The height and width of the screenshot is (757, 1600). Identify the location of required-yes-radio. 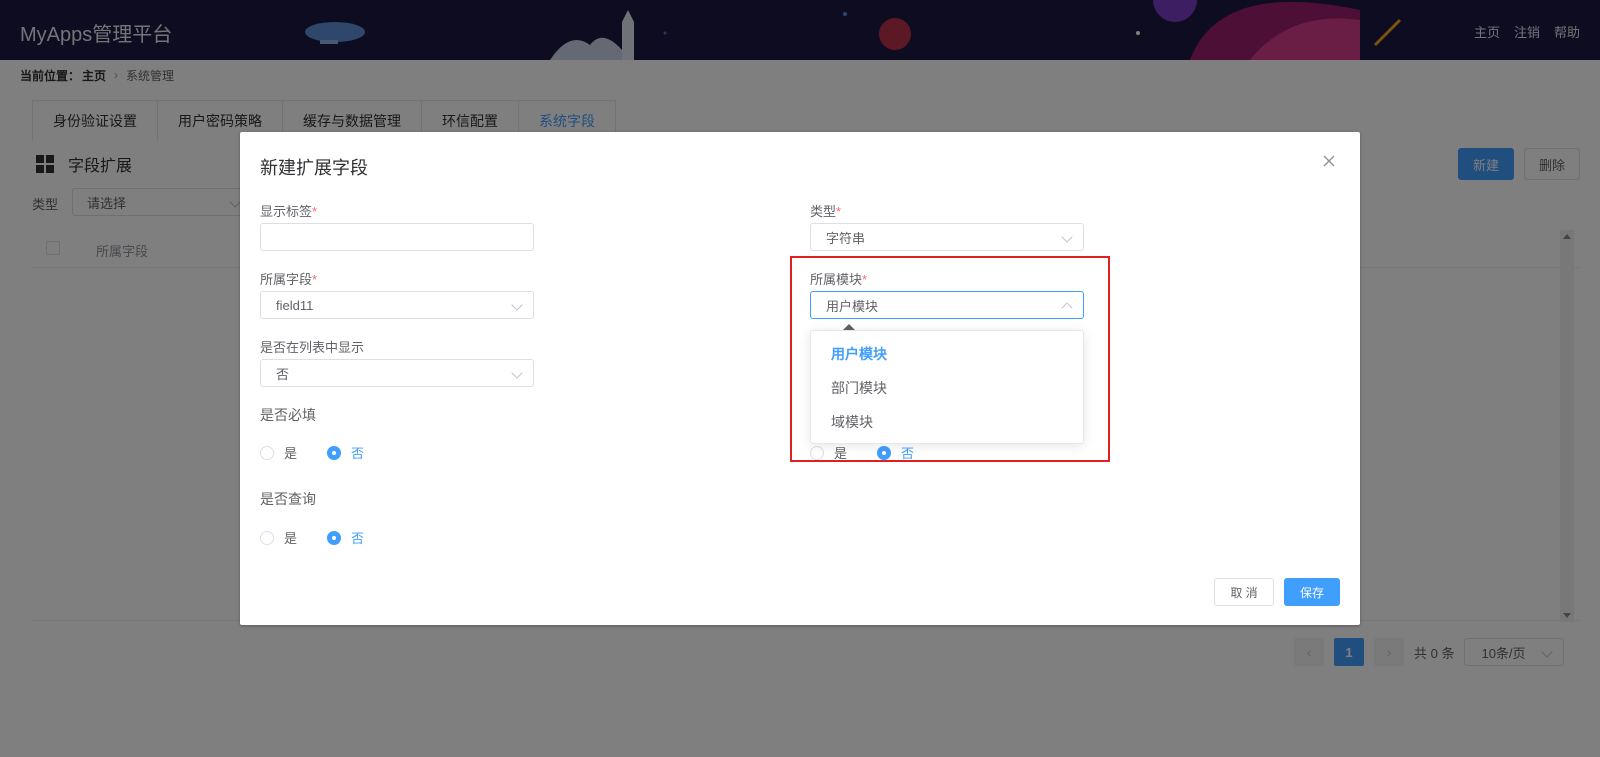
(267, 452).